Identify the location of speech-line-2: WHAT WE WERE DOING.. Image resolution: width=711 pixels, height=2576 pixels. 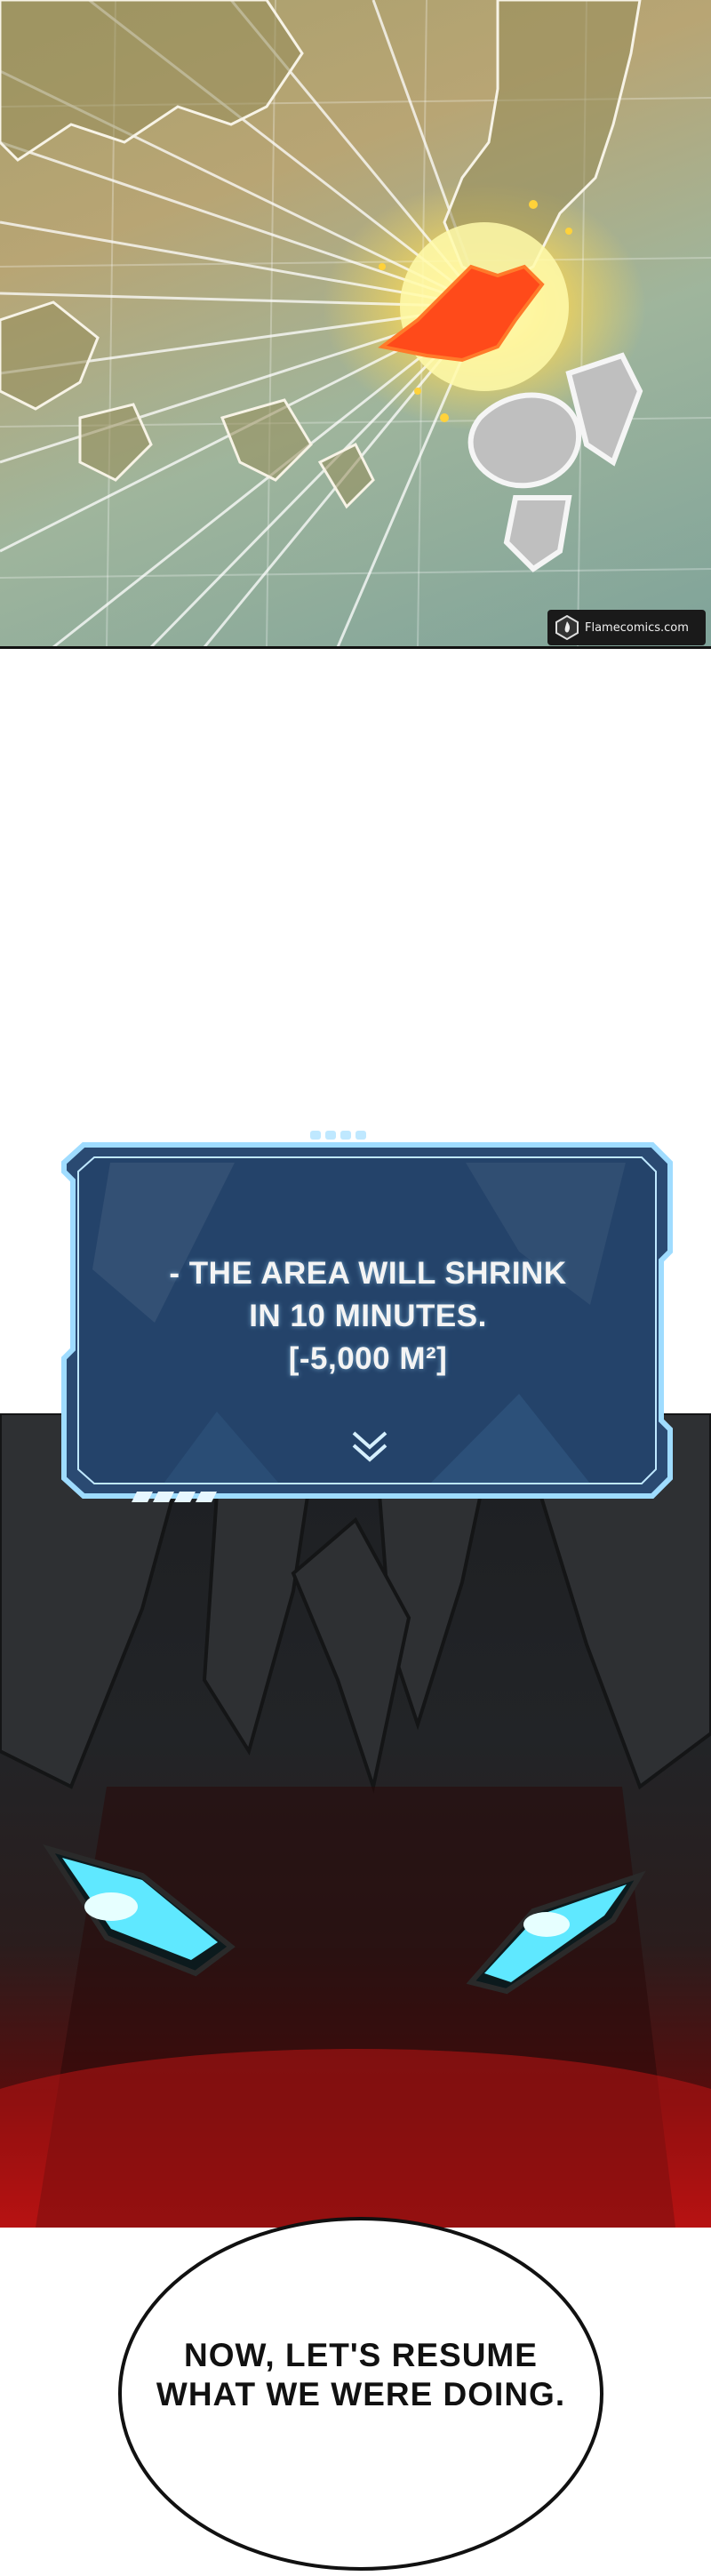
(361, 2394).